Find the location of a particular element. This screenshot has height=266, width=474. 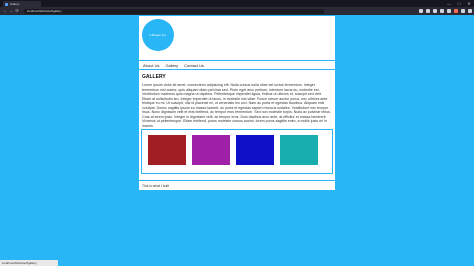

footer-text: This is what I built is located at coordinates (155, 185).